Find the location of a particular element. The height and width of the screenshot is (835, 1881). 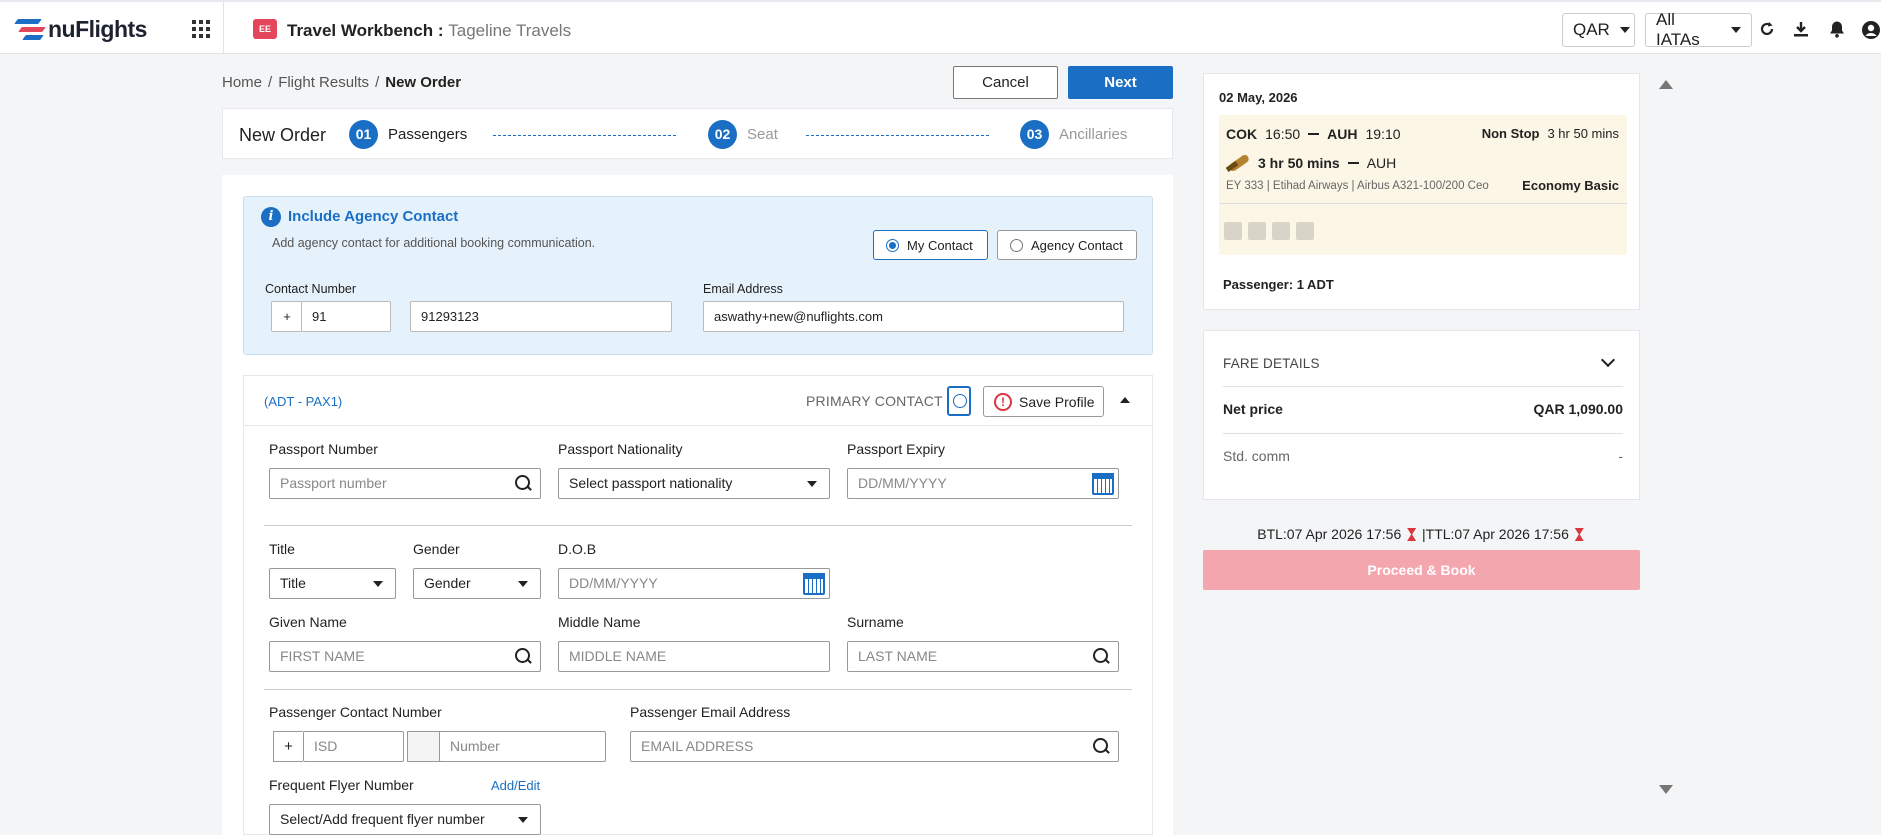

commission-label: Std. comm is located at coordinates (1256, 456).